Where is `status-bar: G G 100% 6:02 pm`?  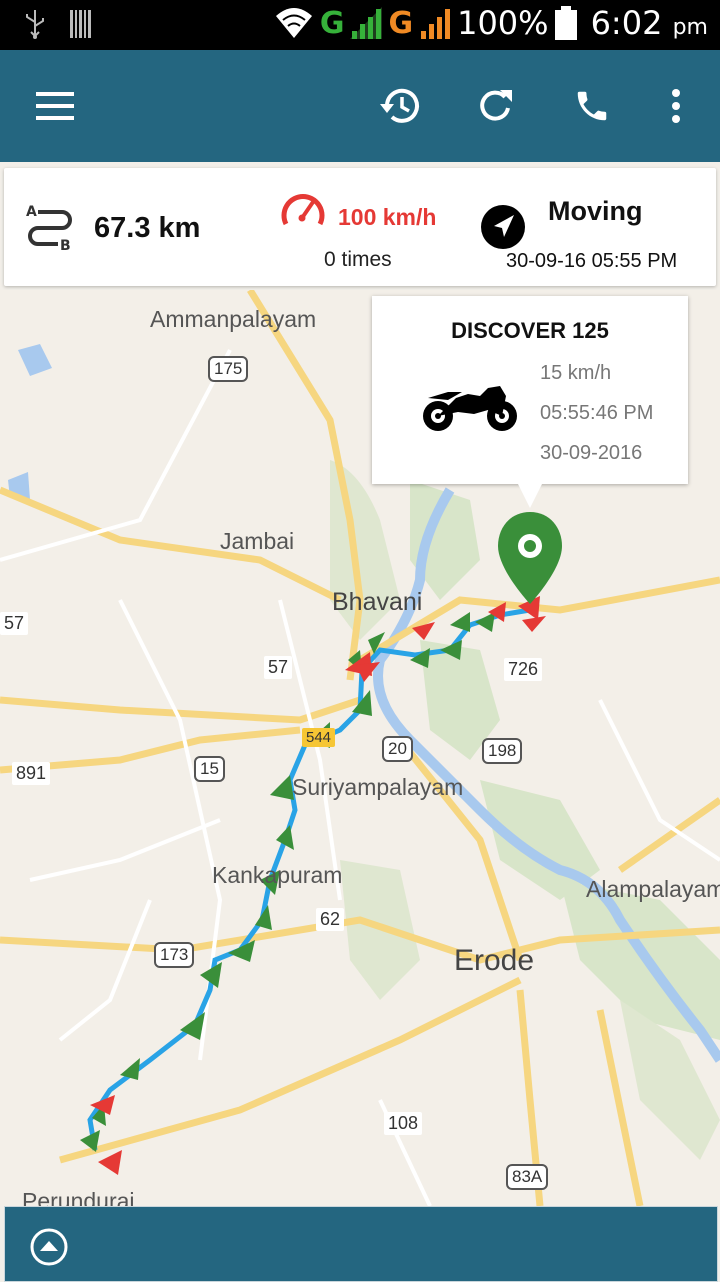
status-bar: G G 100% 6:02 pm is located at coordinates (360, 25).